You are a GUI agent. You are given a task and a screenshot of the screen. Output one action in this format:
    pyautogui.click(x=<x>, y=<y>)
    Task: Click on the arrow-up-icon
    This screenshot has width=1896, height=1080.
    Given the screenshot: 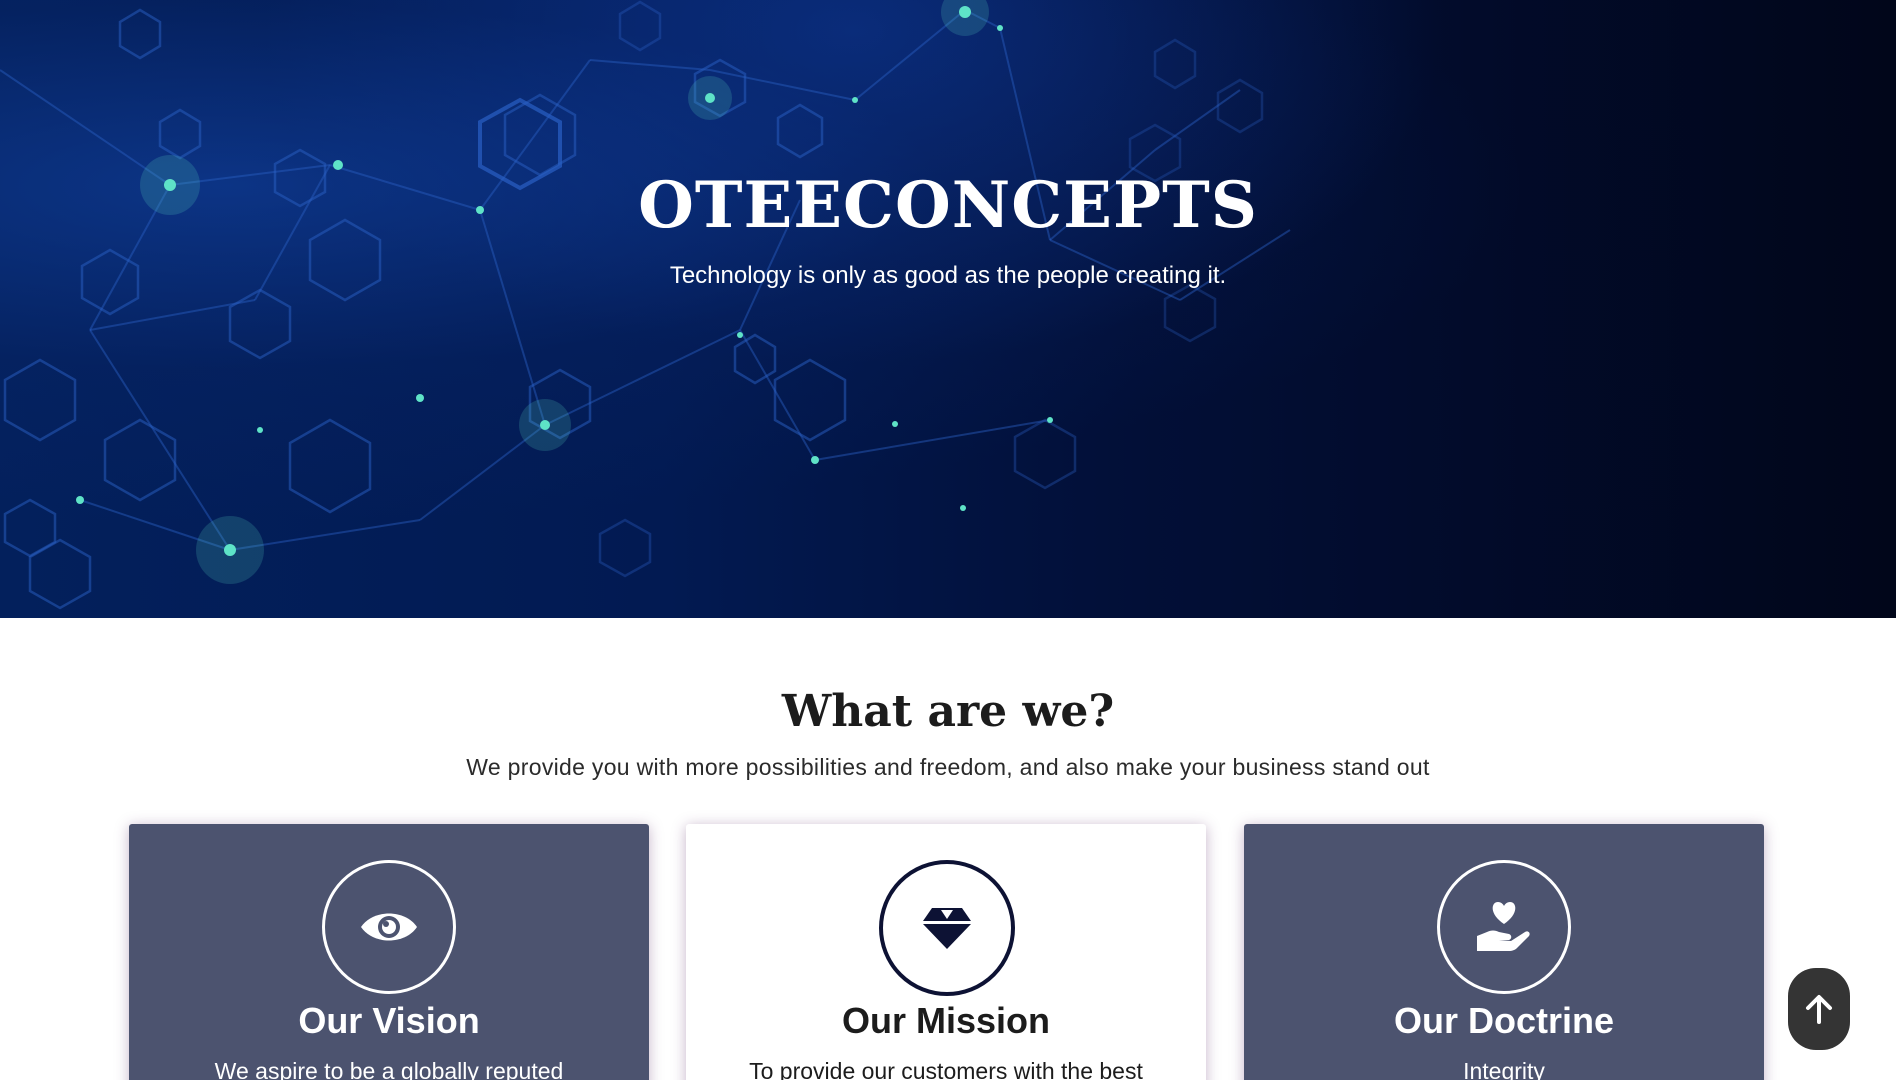 What is the action you would take?
    pyautogui.click(x=1819, y=1009)
    